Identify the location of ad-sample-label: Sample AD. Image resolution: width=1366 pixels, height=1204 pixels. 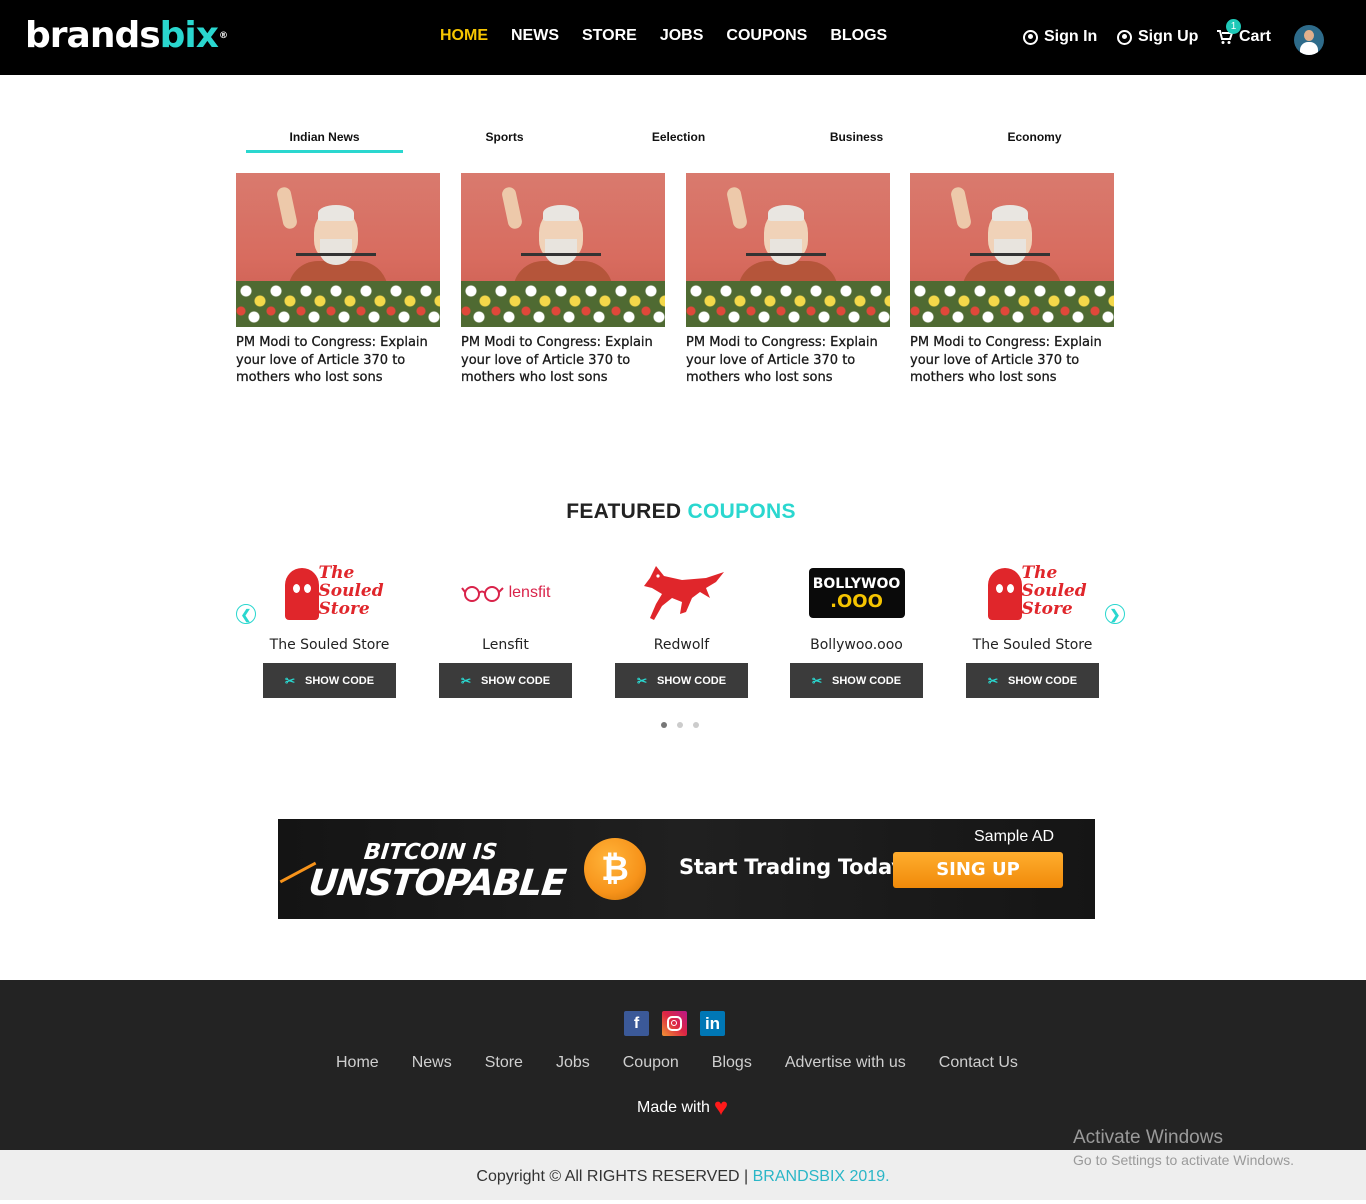
(1014, 836).